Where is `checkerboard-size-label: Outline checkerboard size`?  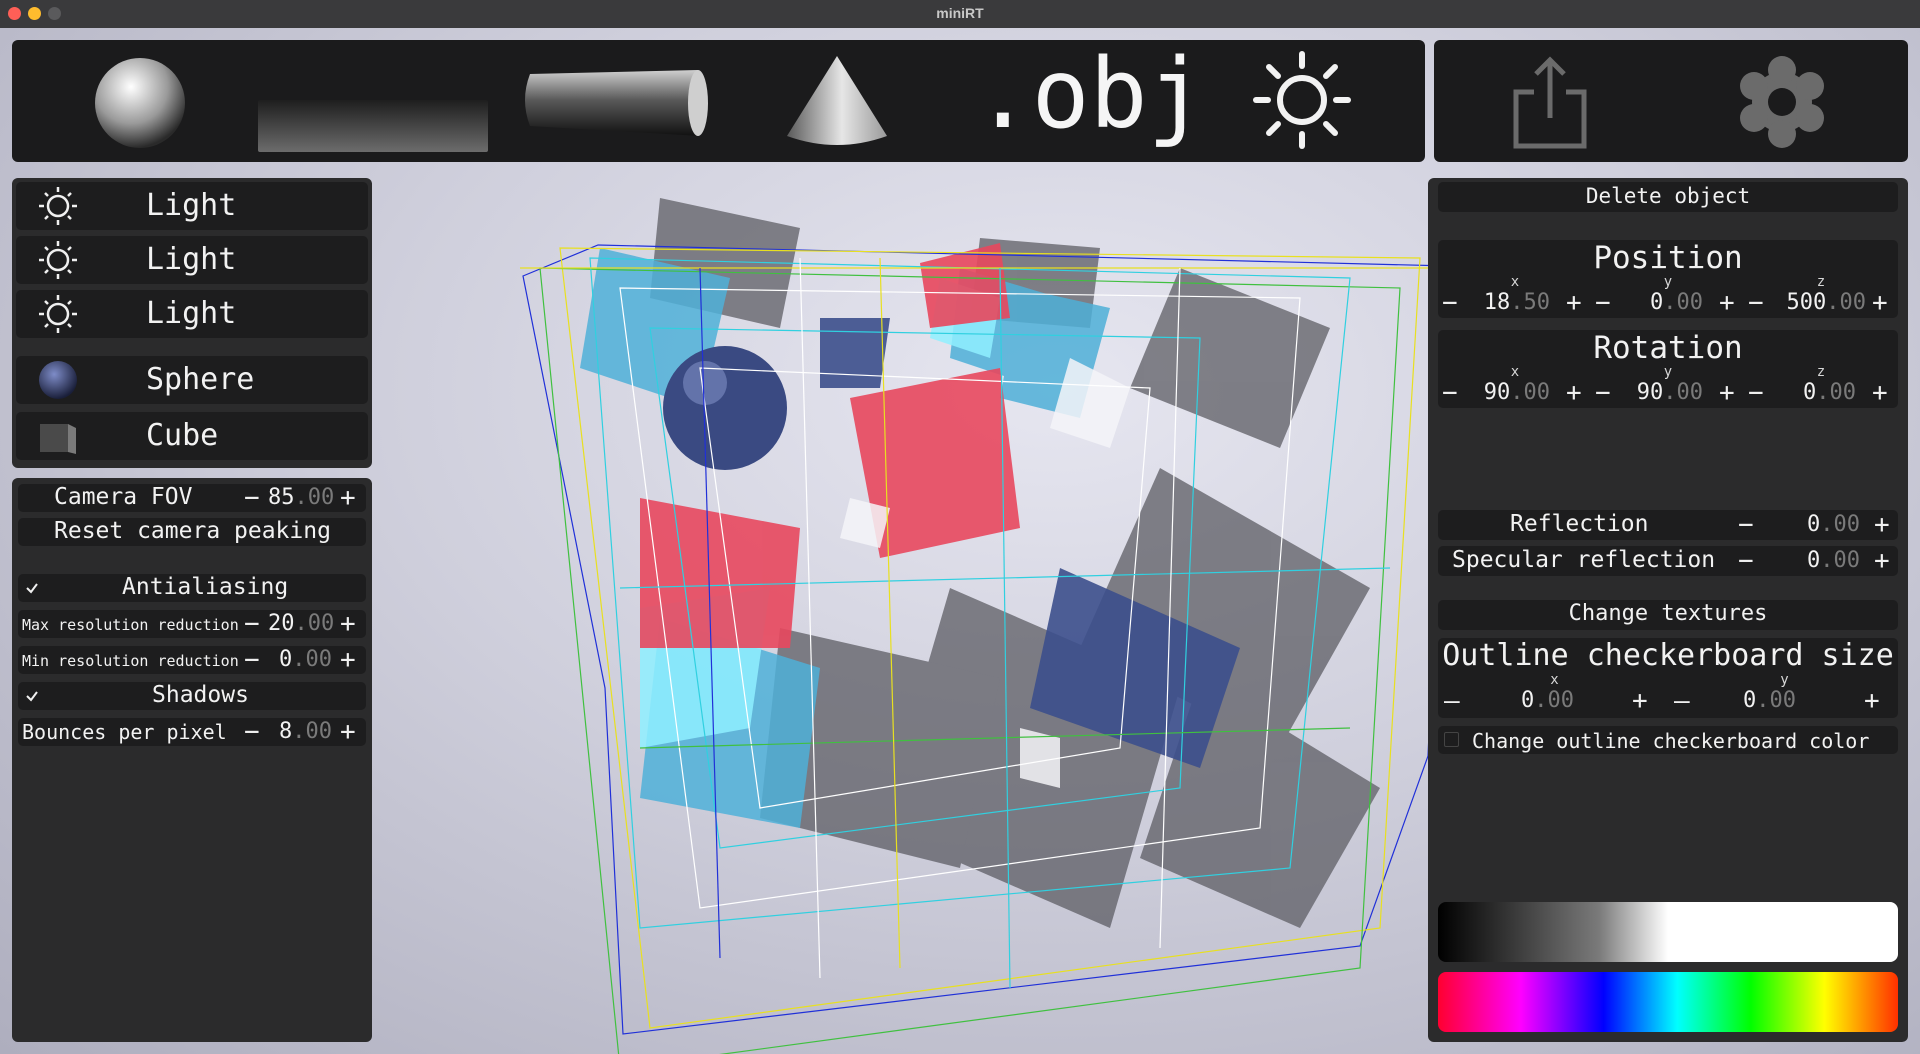
checkerboard-size-label: Outline checkerboard size is located at coordinates (1668, 655).